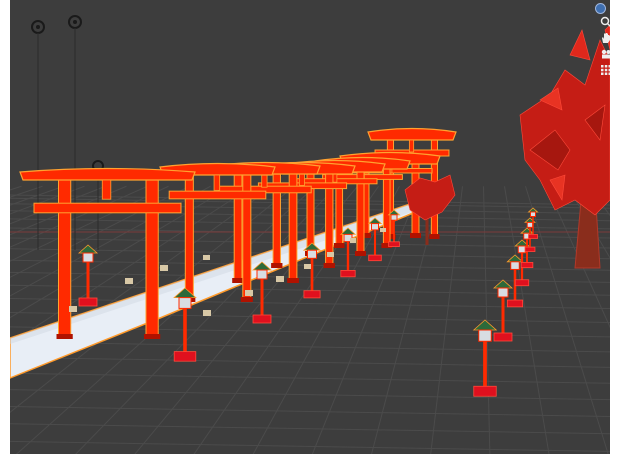 Image resolution: width=620 pixels, height=454 pixels. Describe the element at coordinates (5, 227) in the screenshot. I see `left-edge` at that location.